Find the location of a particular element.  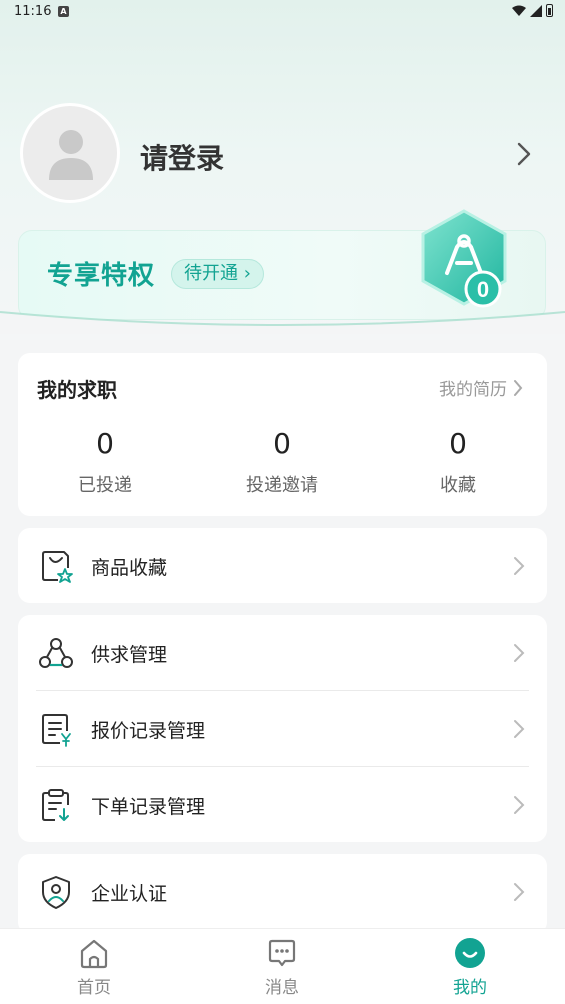

enterprise-card: 企业认证 is located at coordinates (282, 894).